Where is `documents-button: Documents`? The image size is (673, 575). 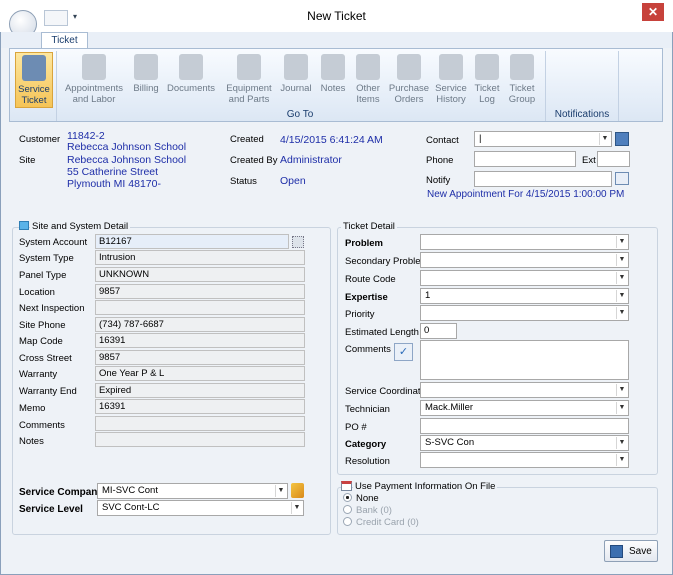 documents-button: Documents is located at coordinates (191, 80).